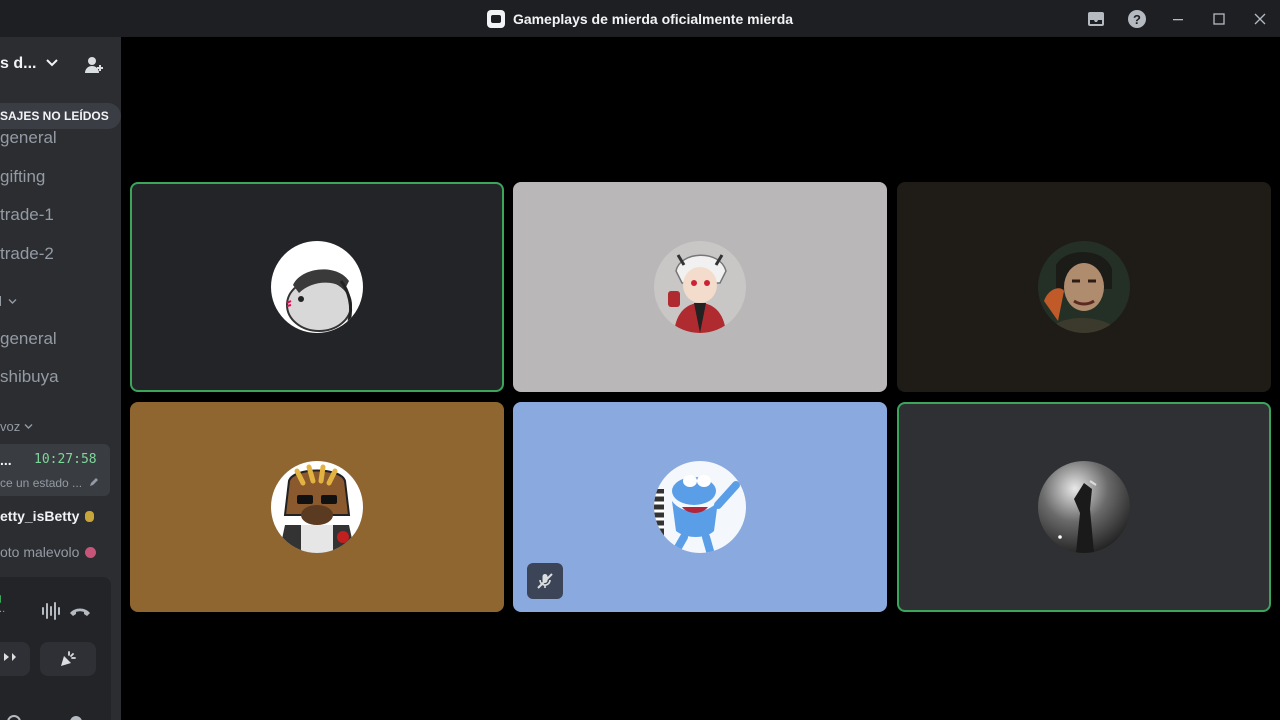  I want to click on connection-indicator-icon, so click(0, 599).